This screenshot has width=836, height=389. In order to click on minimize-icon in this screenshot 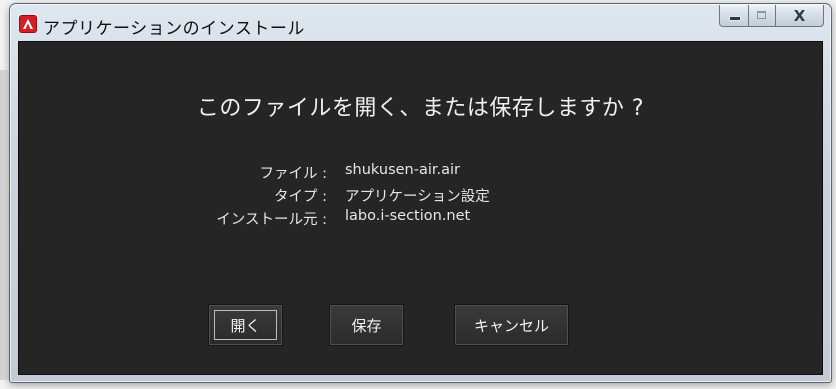, I will do `click(735, 18)`.